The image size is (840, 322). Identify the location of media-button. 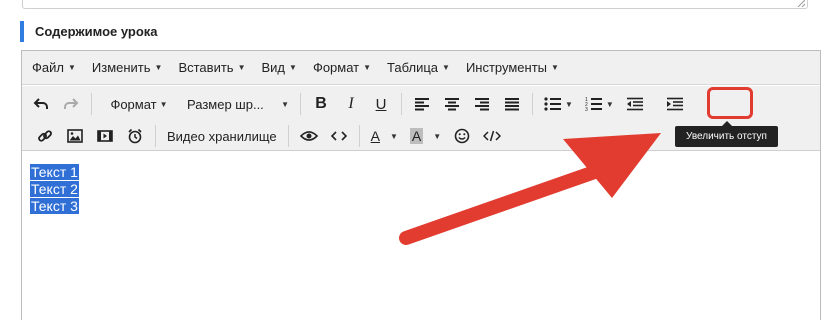
(105, 136).